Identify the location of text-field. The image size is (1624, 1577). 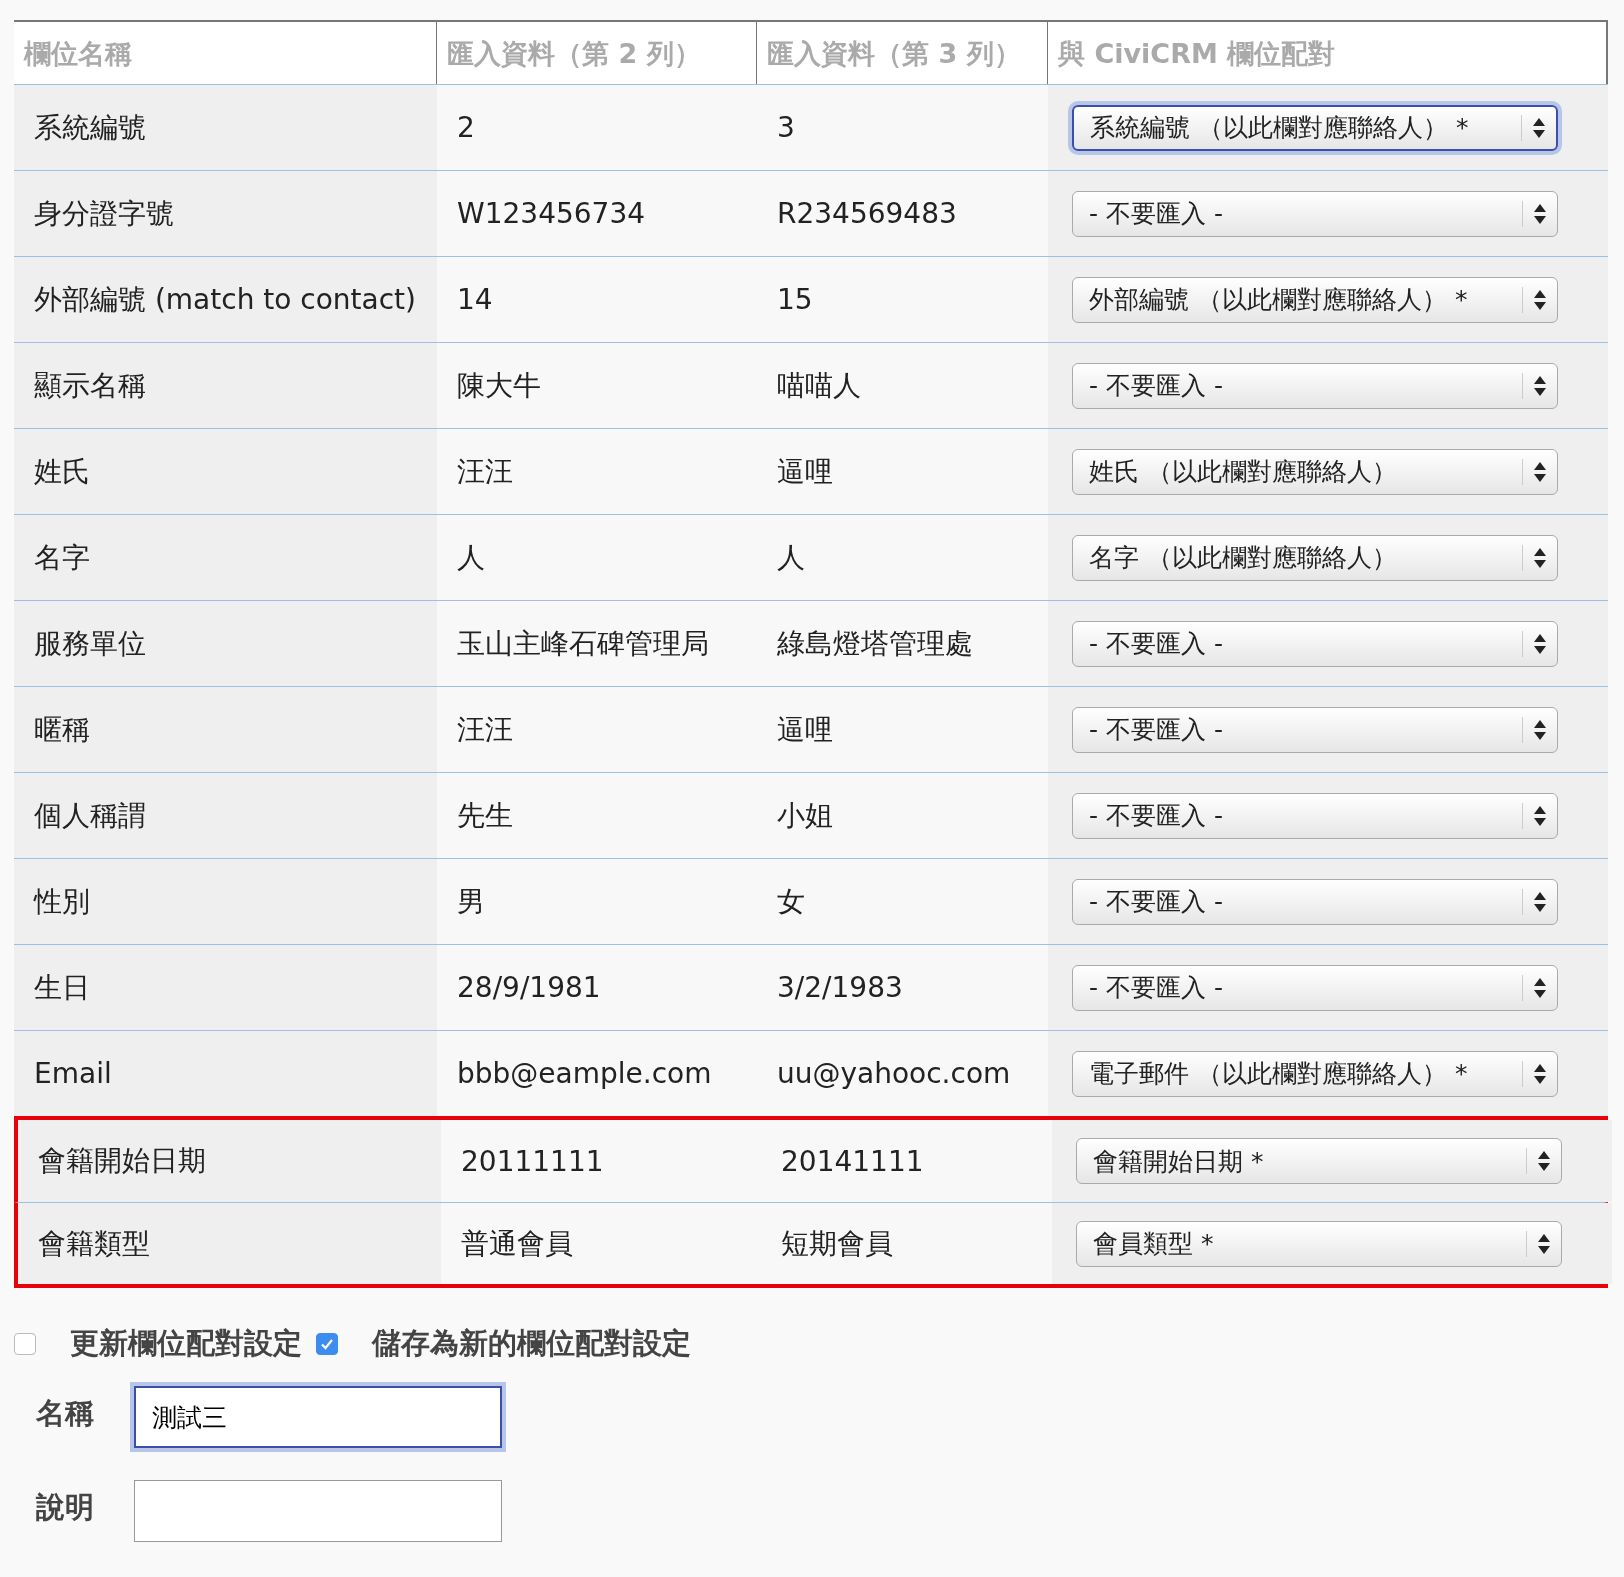
(318, 1511).